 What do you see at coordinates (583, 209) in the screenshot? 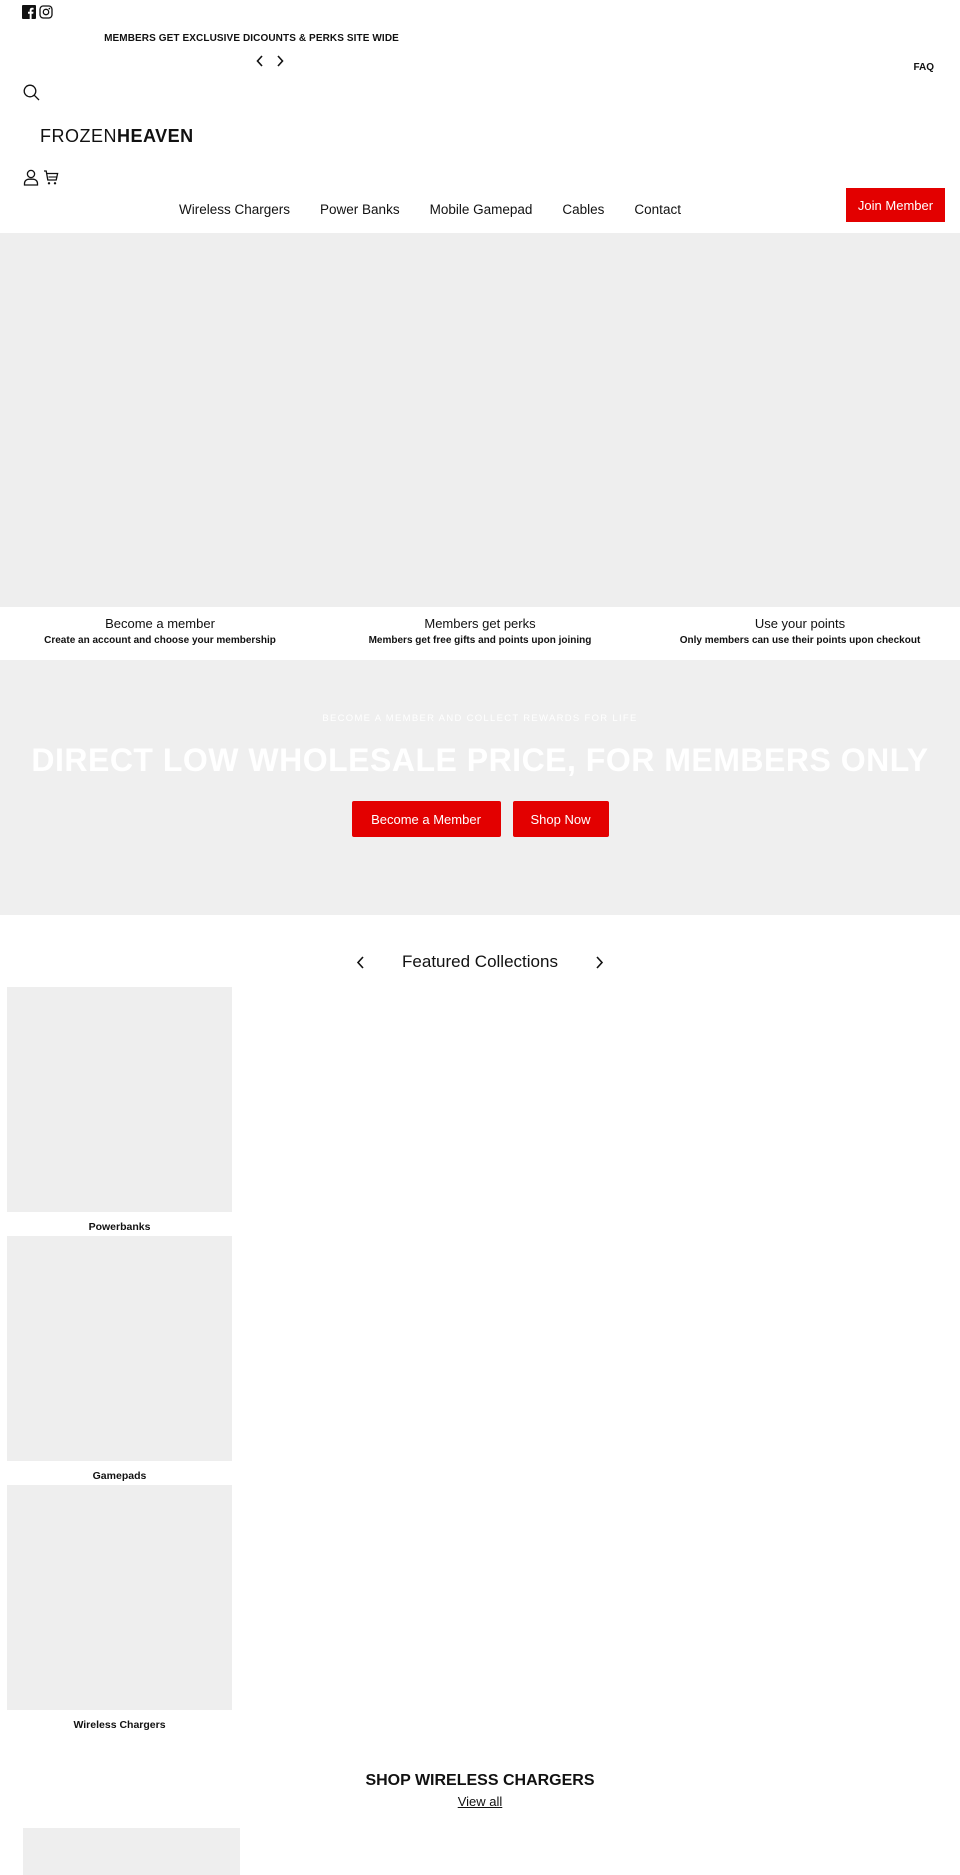
I see `nav-item-cables: Cables` at bounding box center [583, 209].